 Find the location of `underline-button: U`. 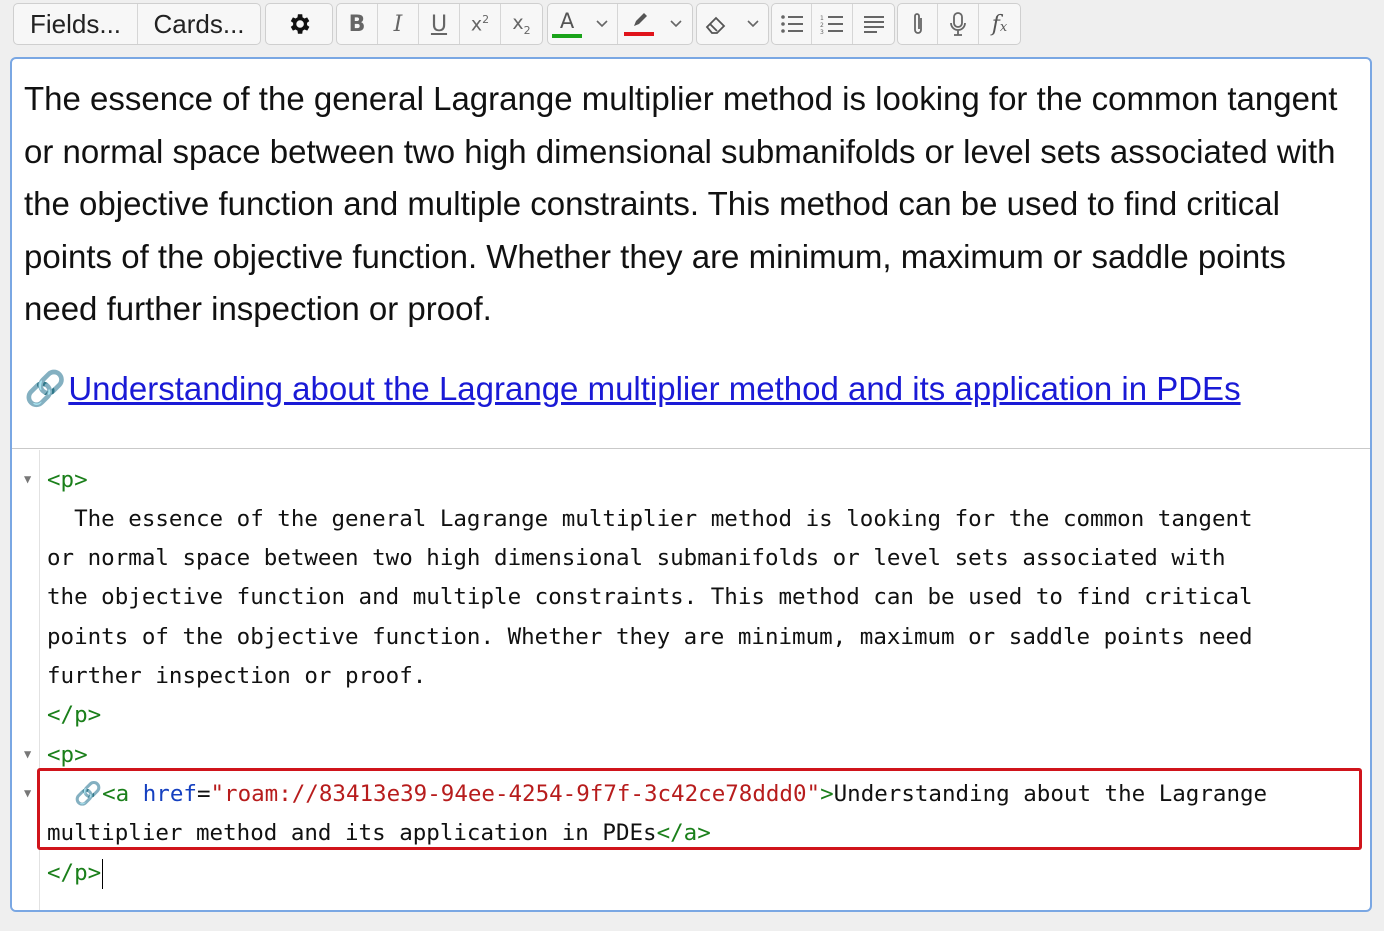

underline-button: U is located at coordinates (439, 24).